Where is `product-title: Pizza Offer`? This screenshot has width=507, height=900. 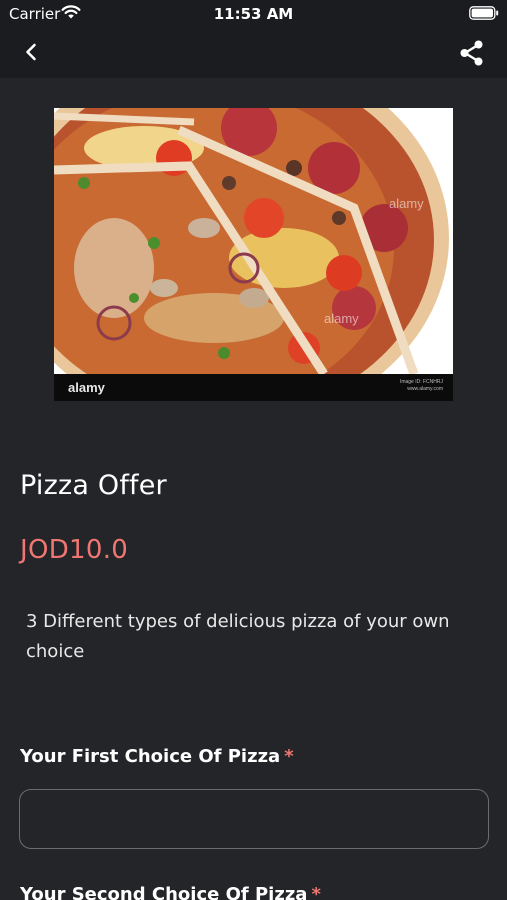 product-title: Pizza Offer is located at coordinates (93, 485).